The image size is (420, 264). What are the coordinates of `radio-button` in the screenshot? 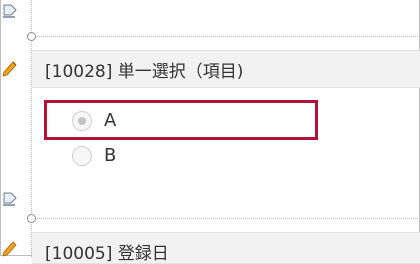 It's located at (82, 156).